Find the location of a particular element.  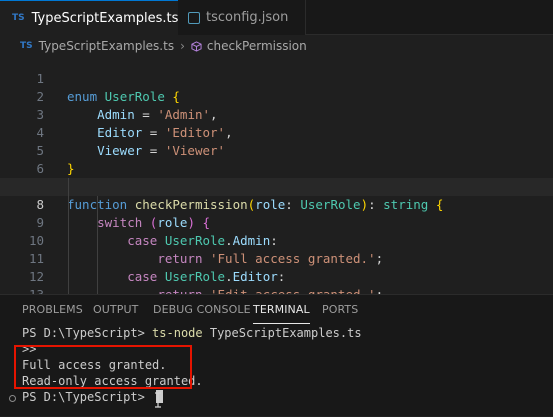

code-line: 12 return 'Edit access granted.'; is located at coordinates (276, 272).